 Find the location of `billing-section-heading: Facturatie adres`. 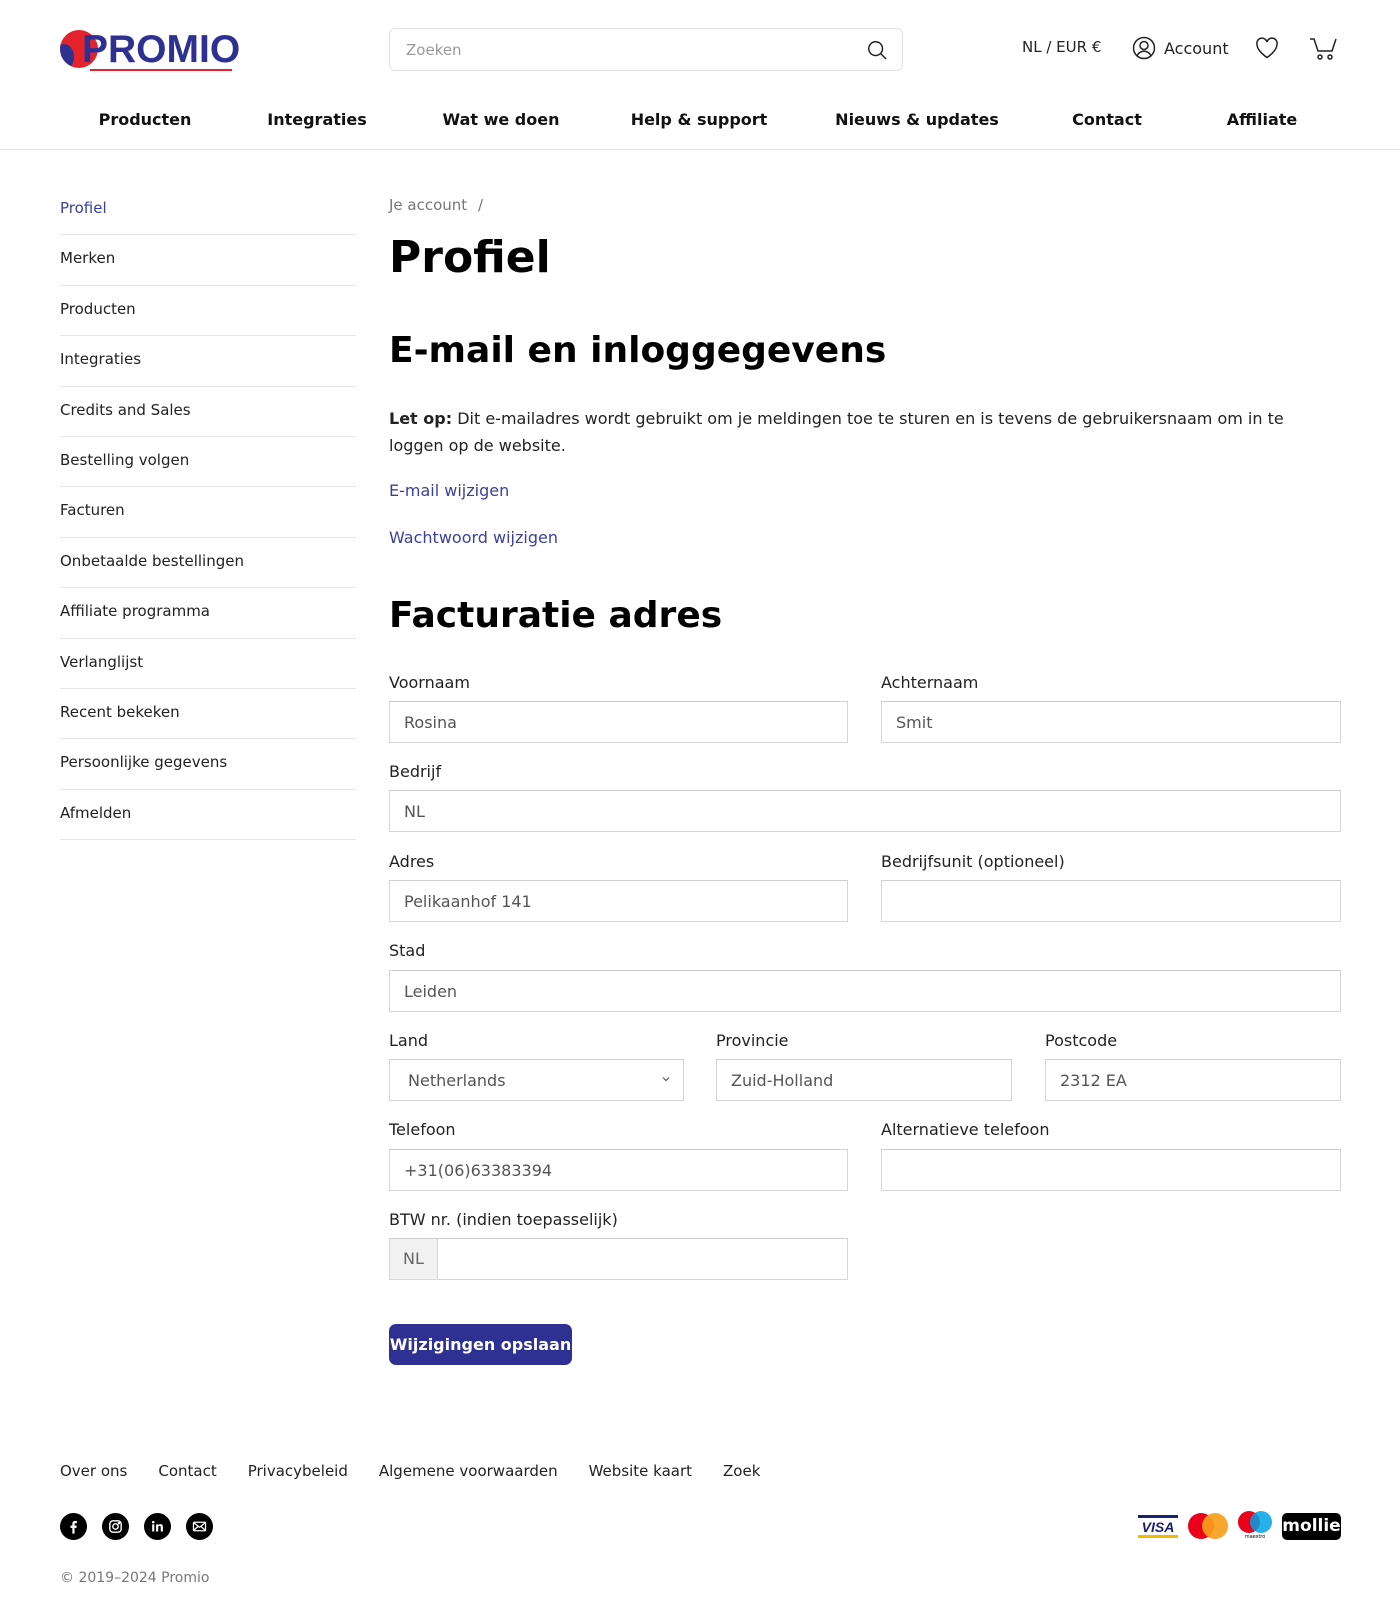

billing-section-heading: Facturatie adres is located at coordinates (556, 615).